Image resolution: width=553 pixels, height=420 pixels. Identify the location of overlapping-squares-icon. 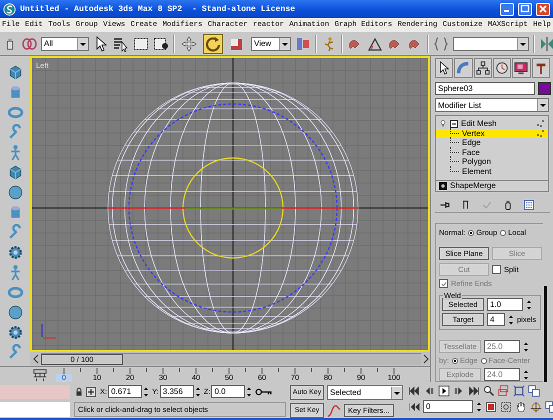
(534, 391).